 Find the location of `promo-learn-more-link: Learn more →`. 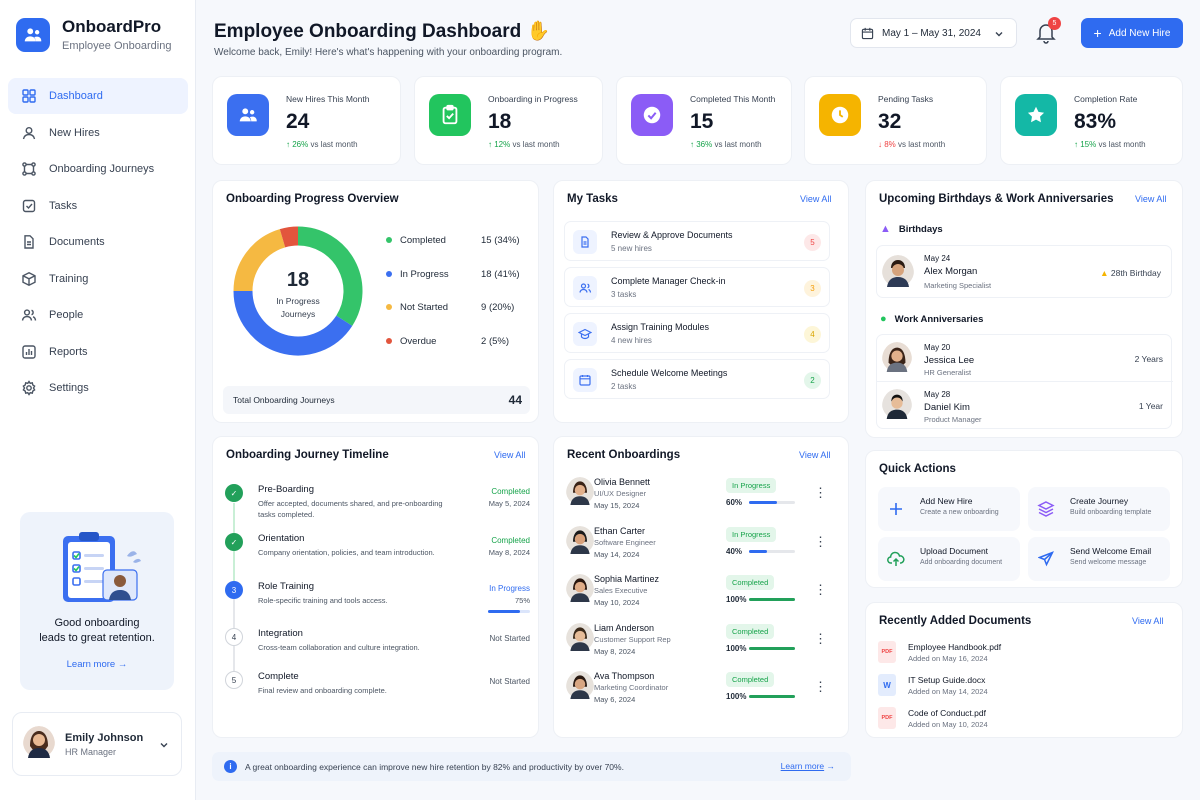

promo-learn-more-link: Learn more → is located at coordinates (97, 664).